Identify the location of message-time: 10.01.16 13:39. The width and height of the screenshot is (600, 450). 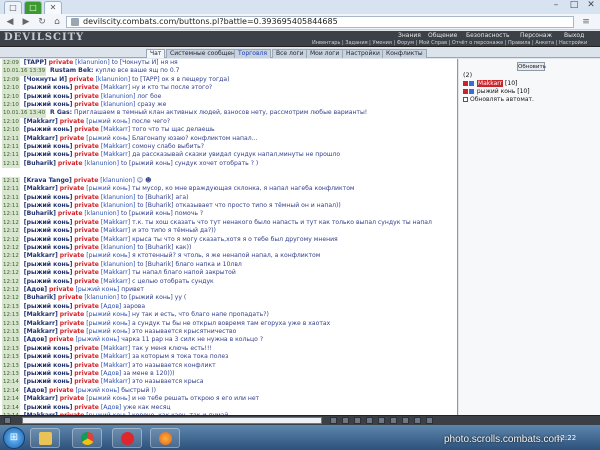
(24, 71).